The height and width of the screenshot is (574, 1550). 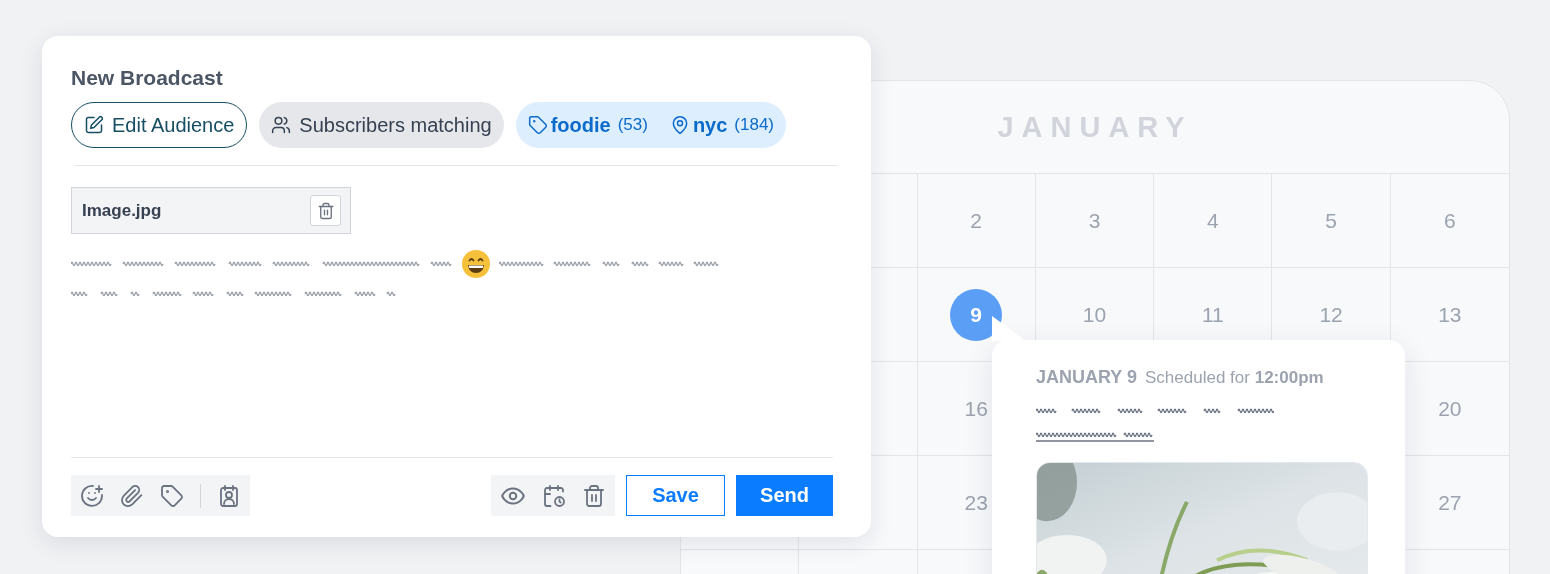 What do you see at coordinates (754, 125) in the screenshot?
I see `filter-count: (184)` at bounding box center [754, 125].